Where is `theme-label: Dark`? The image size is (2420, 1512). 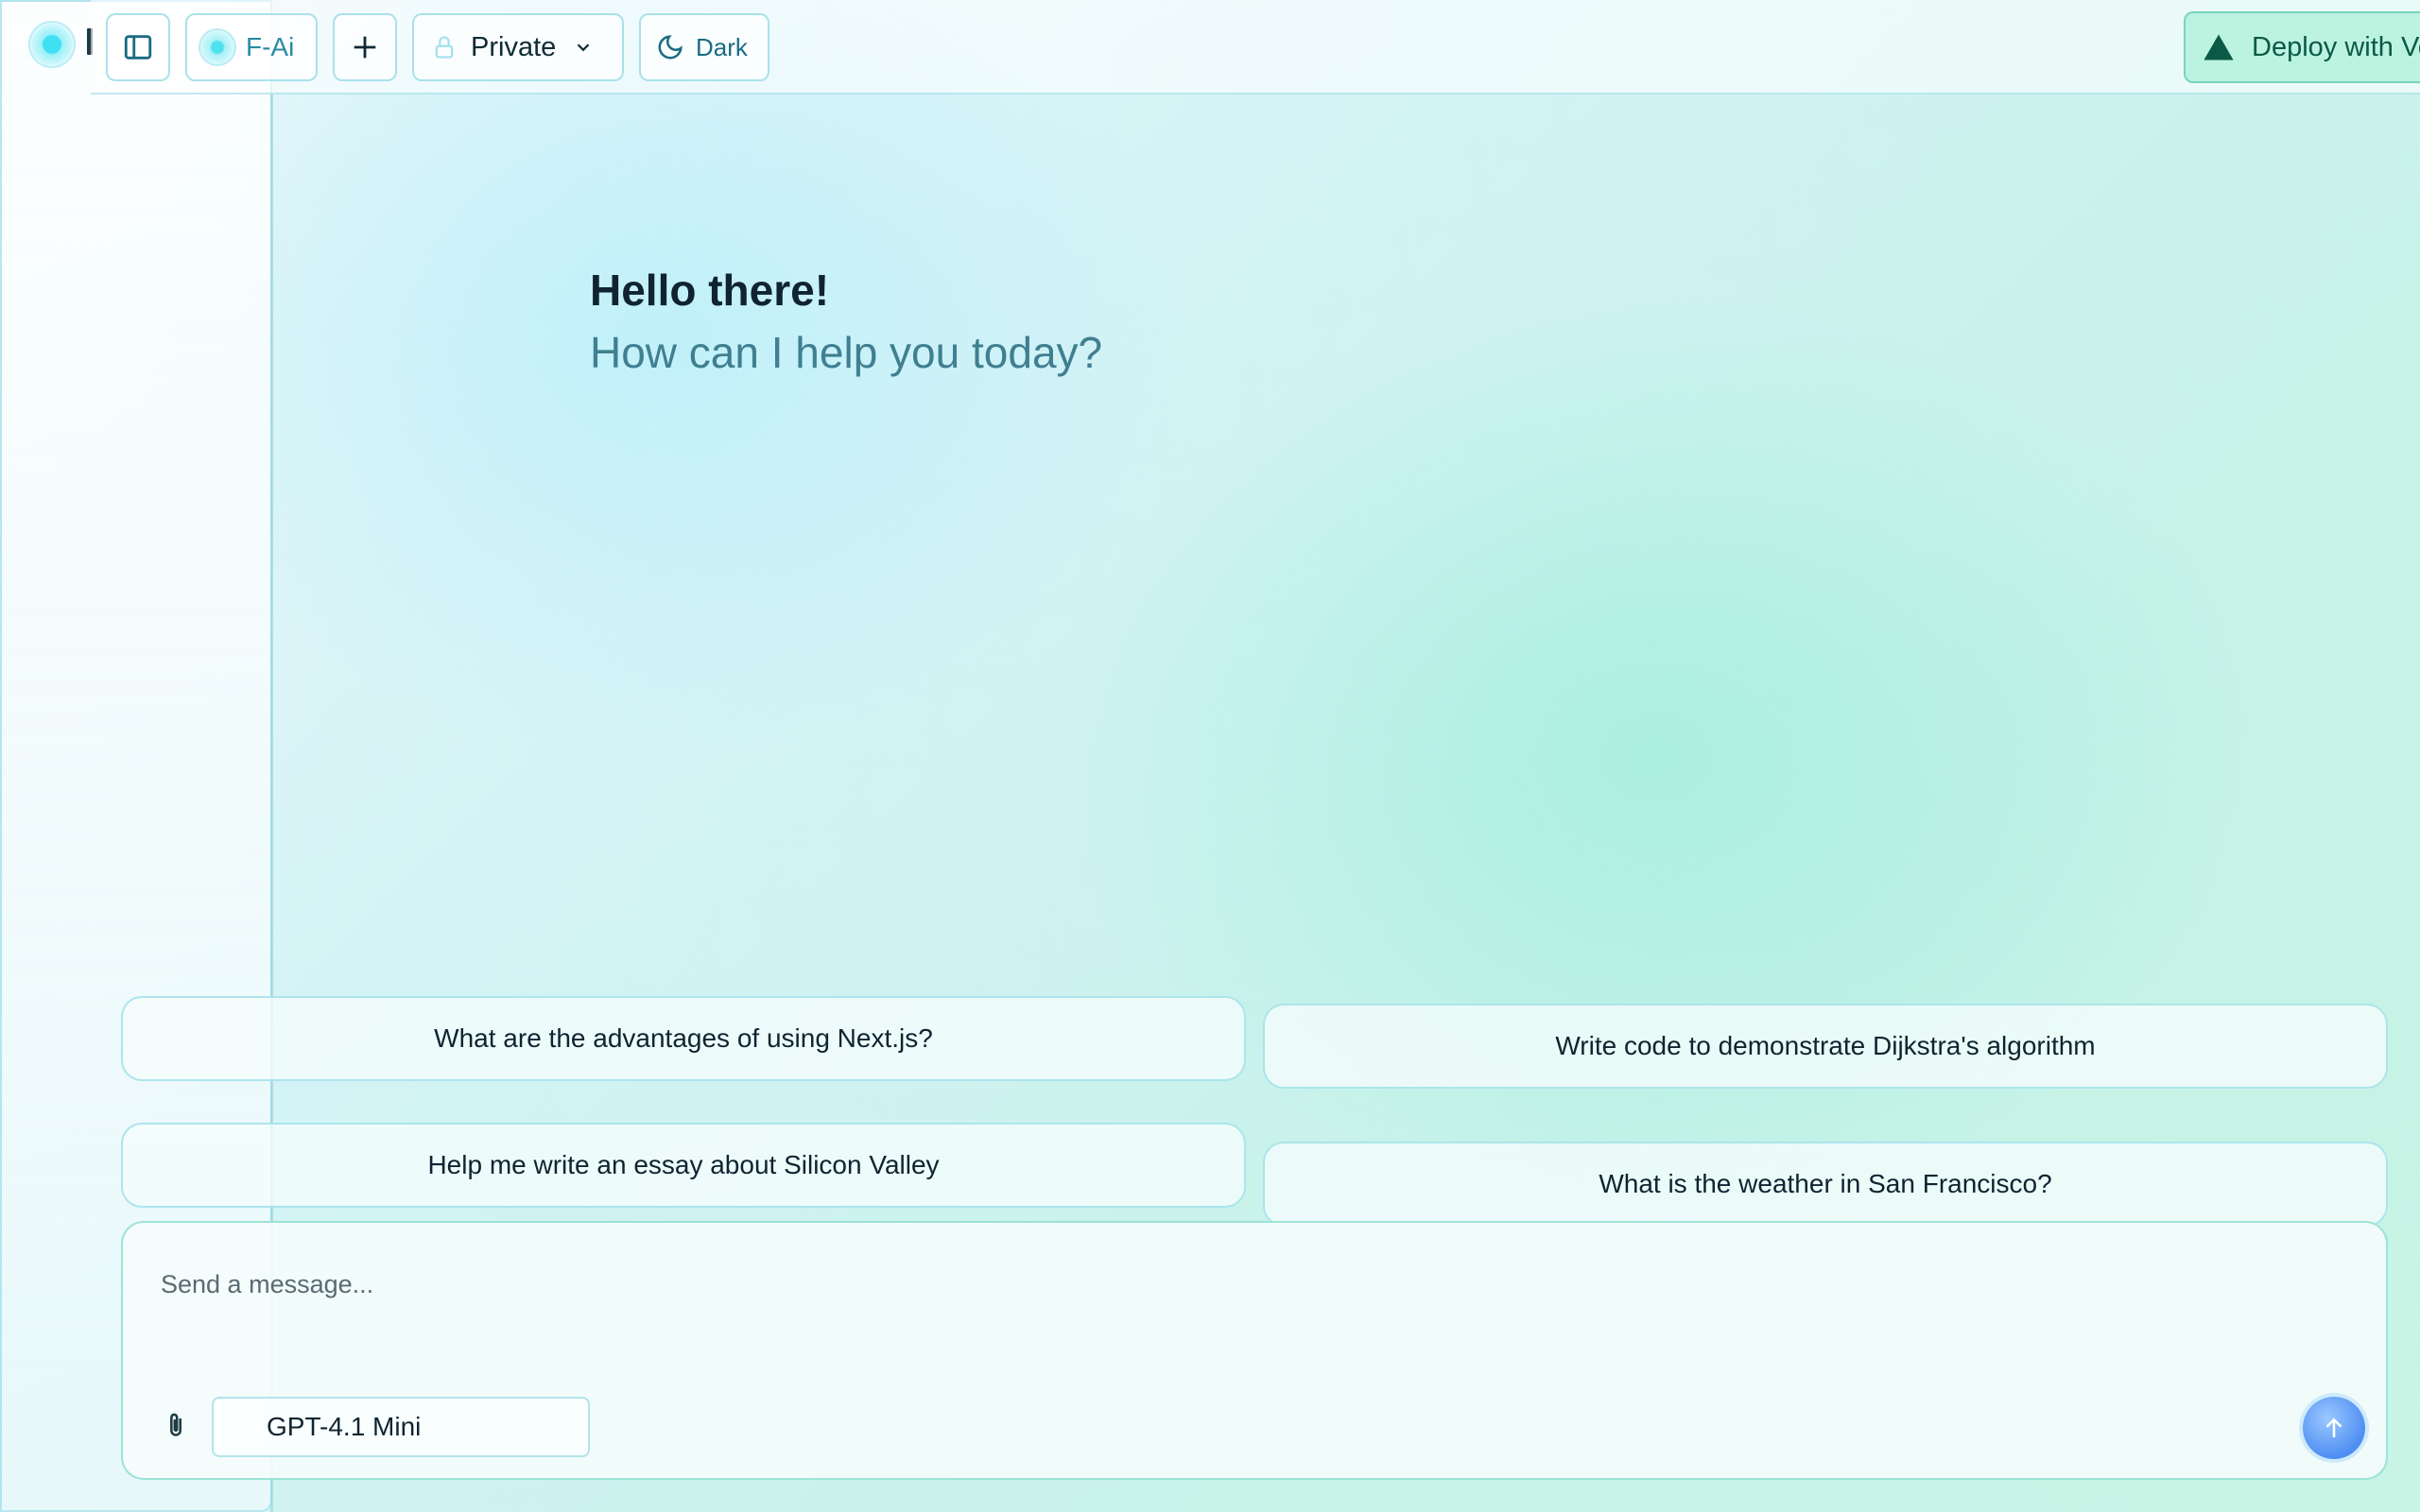
theme-label: Dark is located at coordinates (722, 46).